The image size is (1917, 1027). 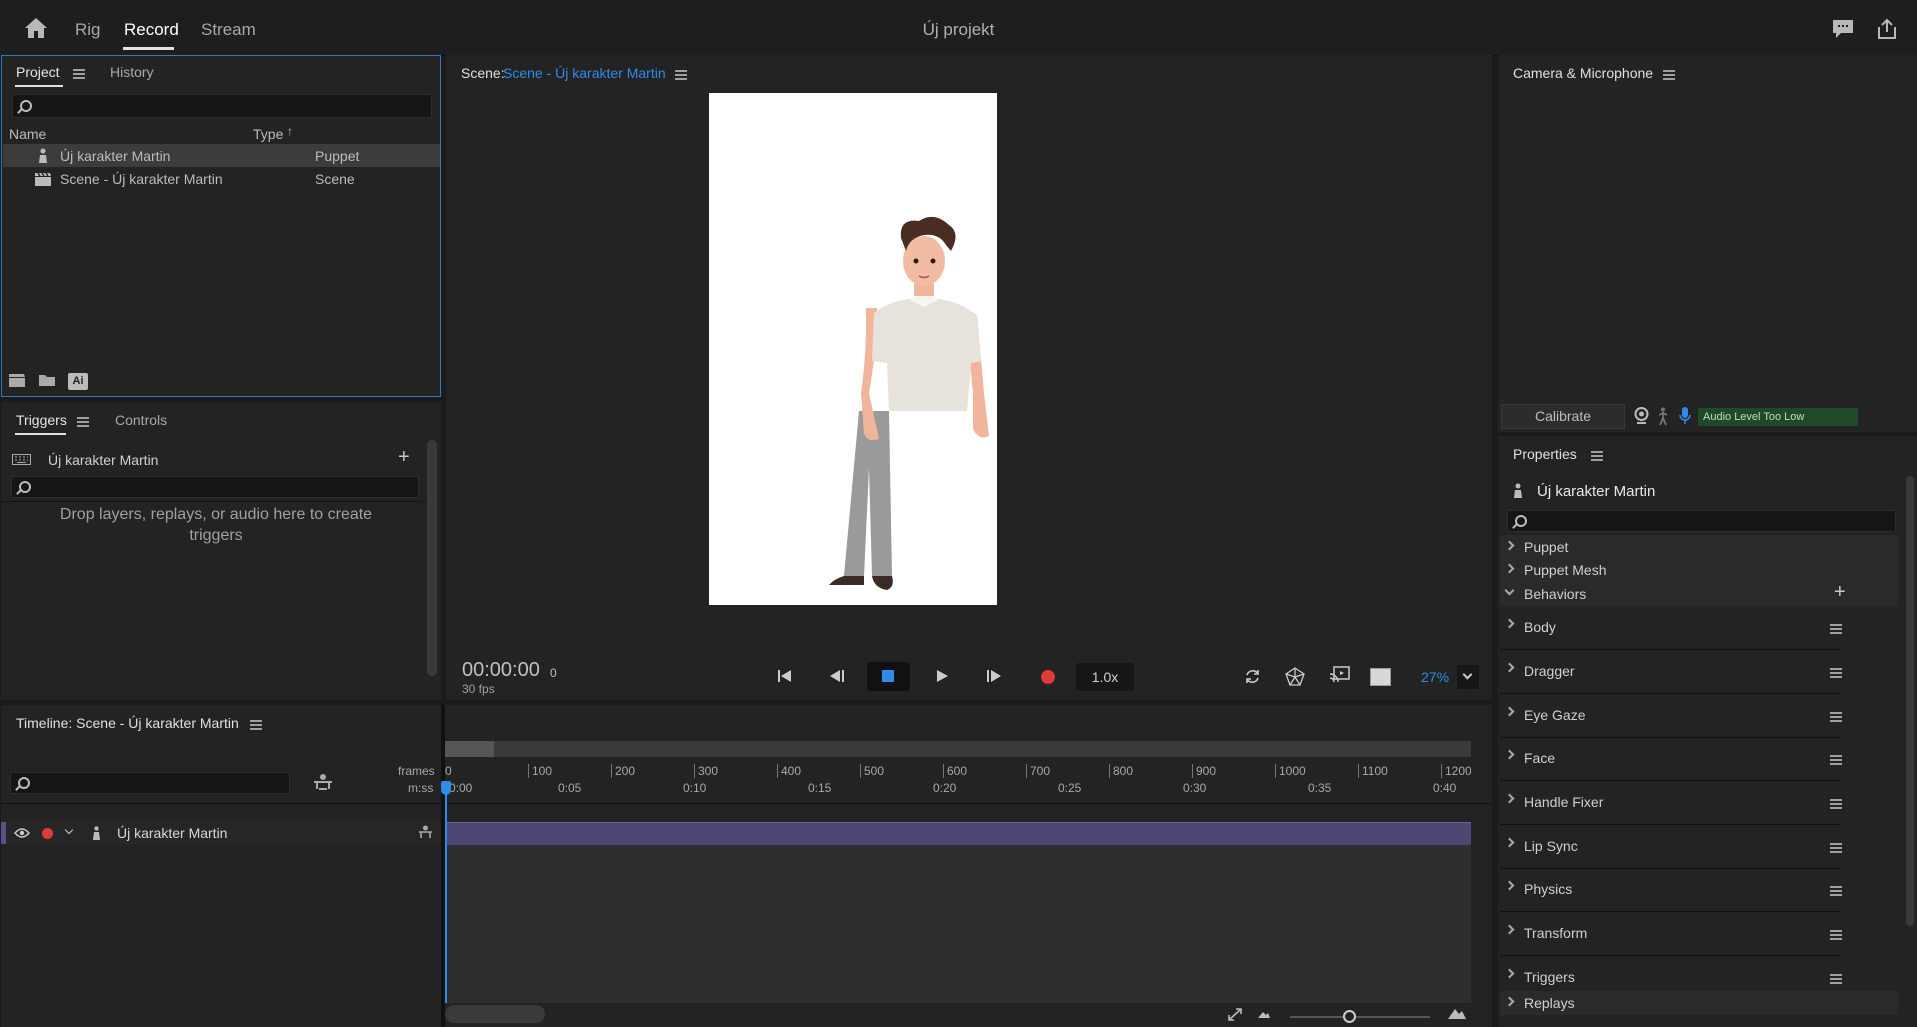 What do you see at coordinates (958, 833) in the screenshot?
I see `puppet-track-bar` at bounding box center [958, 833].